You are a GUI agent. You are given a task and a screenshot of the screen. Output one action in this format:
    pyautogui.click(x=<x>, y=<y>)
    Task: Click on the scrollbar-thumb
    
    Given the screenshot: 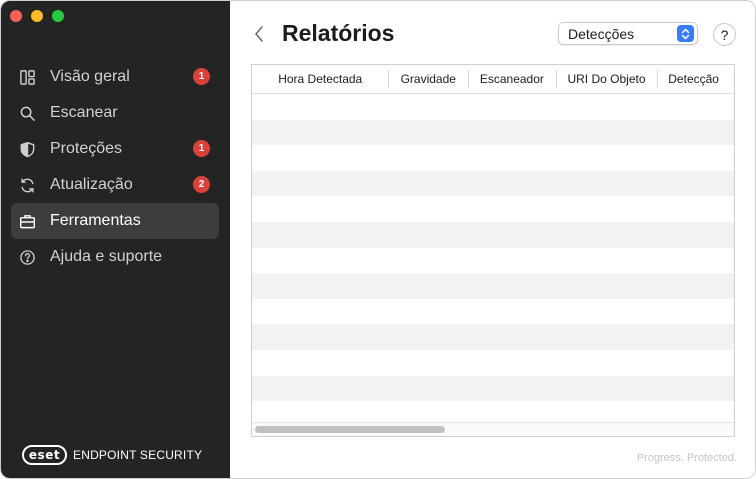 What is the action you would take?
    pyautogui.click(x=350, y=429)
    